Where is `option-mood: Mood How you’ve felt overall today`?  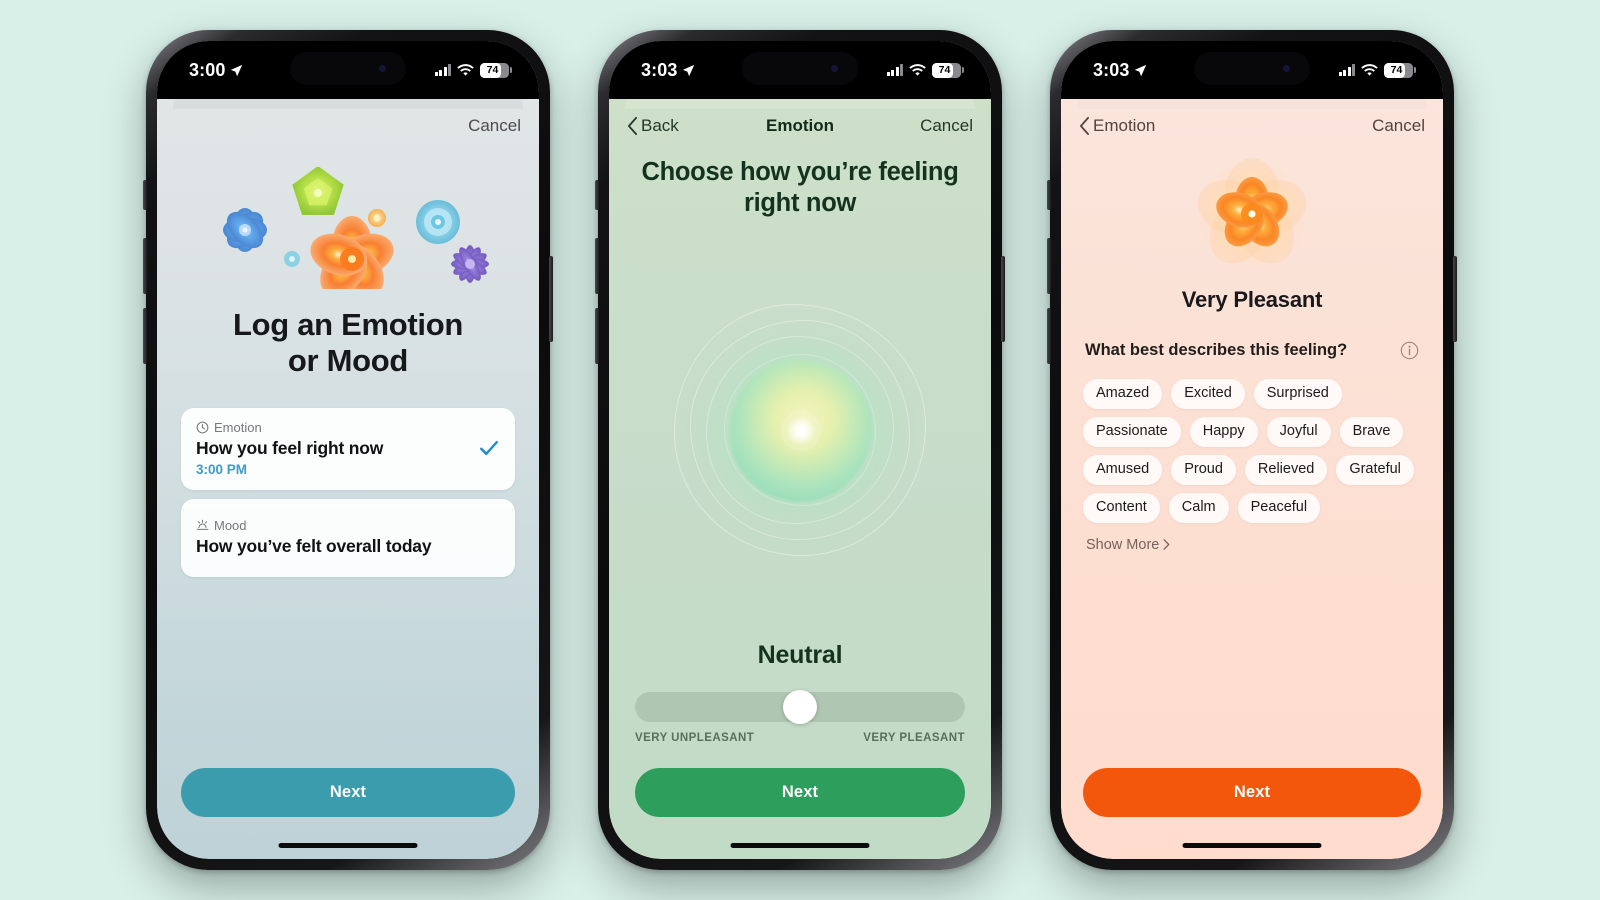
option-mood: Mood How you’ve felt overall today is located at coordinates (348, 537).